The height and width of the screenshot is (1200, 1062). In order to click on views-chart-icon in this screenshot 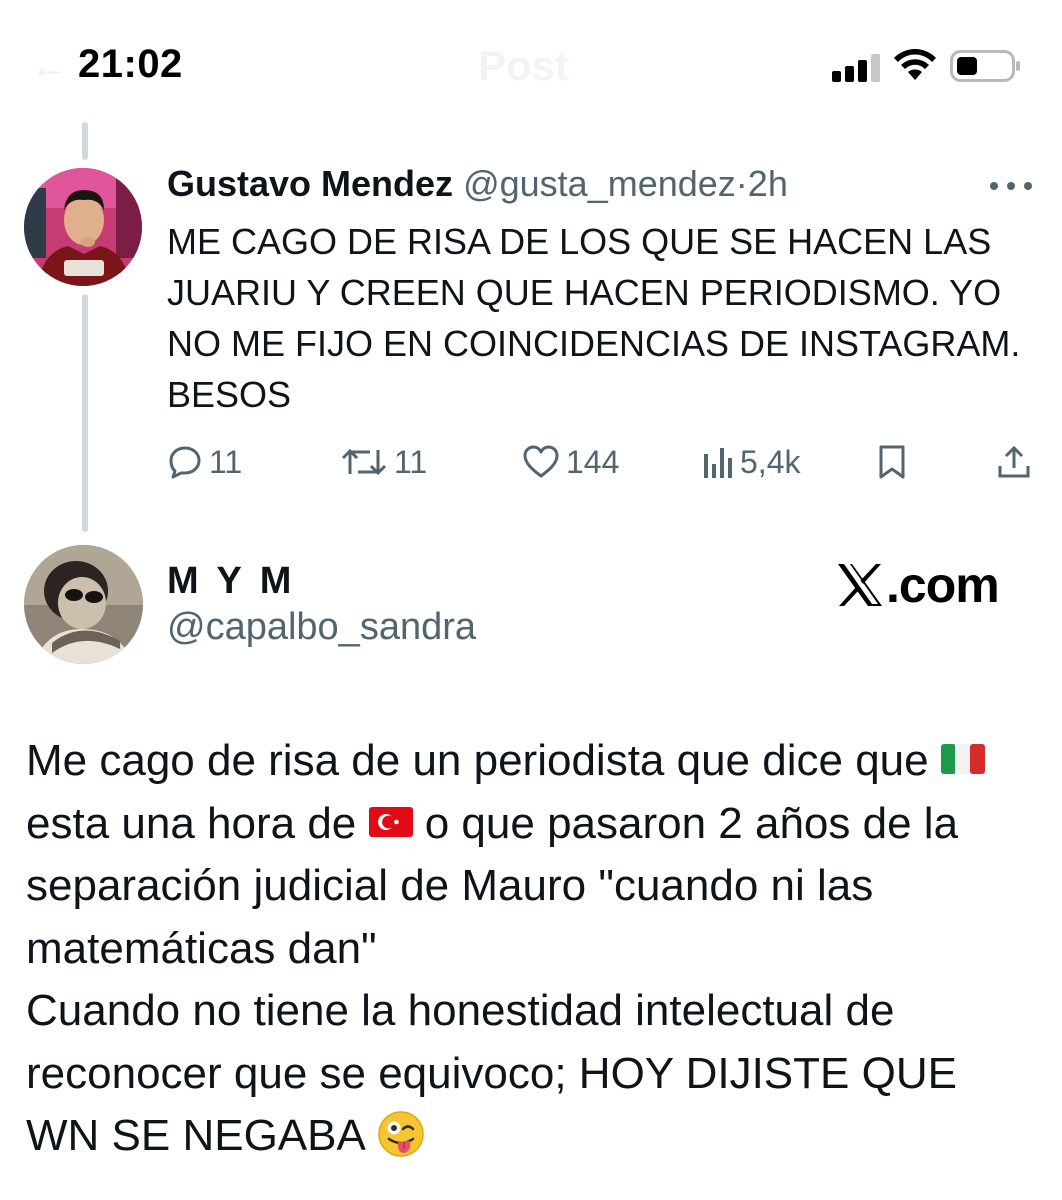, I will do `click(718, 463)`.